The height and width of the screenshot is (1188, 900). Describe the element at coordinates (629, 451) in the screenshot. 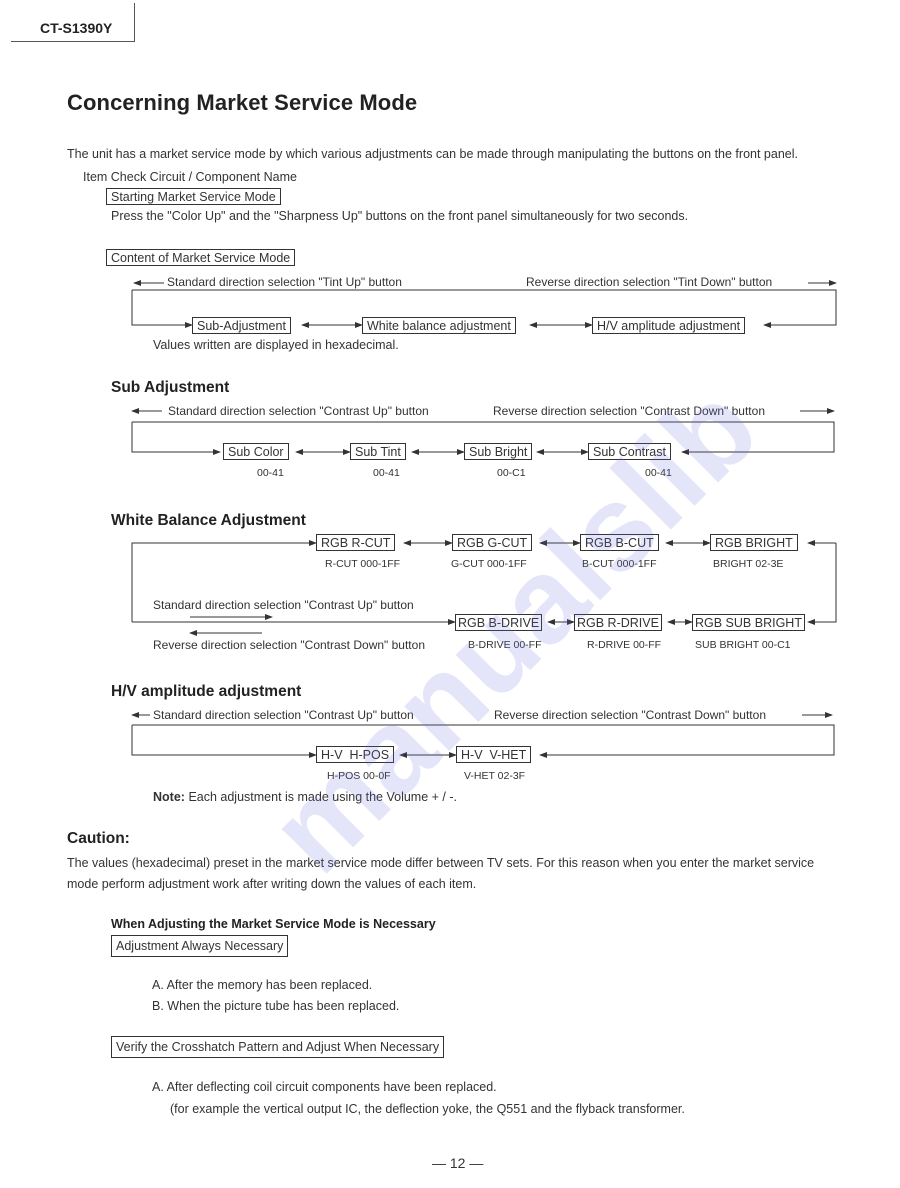

I see `node-sub-contrast: Sub Contrast` at that location.